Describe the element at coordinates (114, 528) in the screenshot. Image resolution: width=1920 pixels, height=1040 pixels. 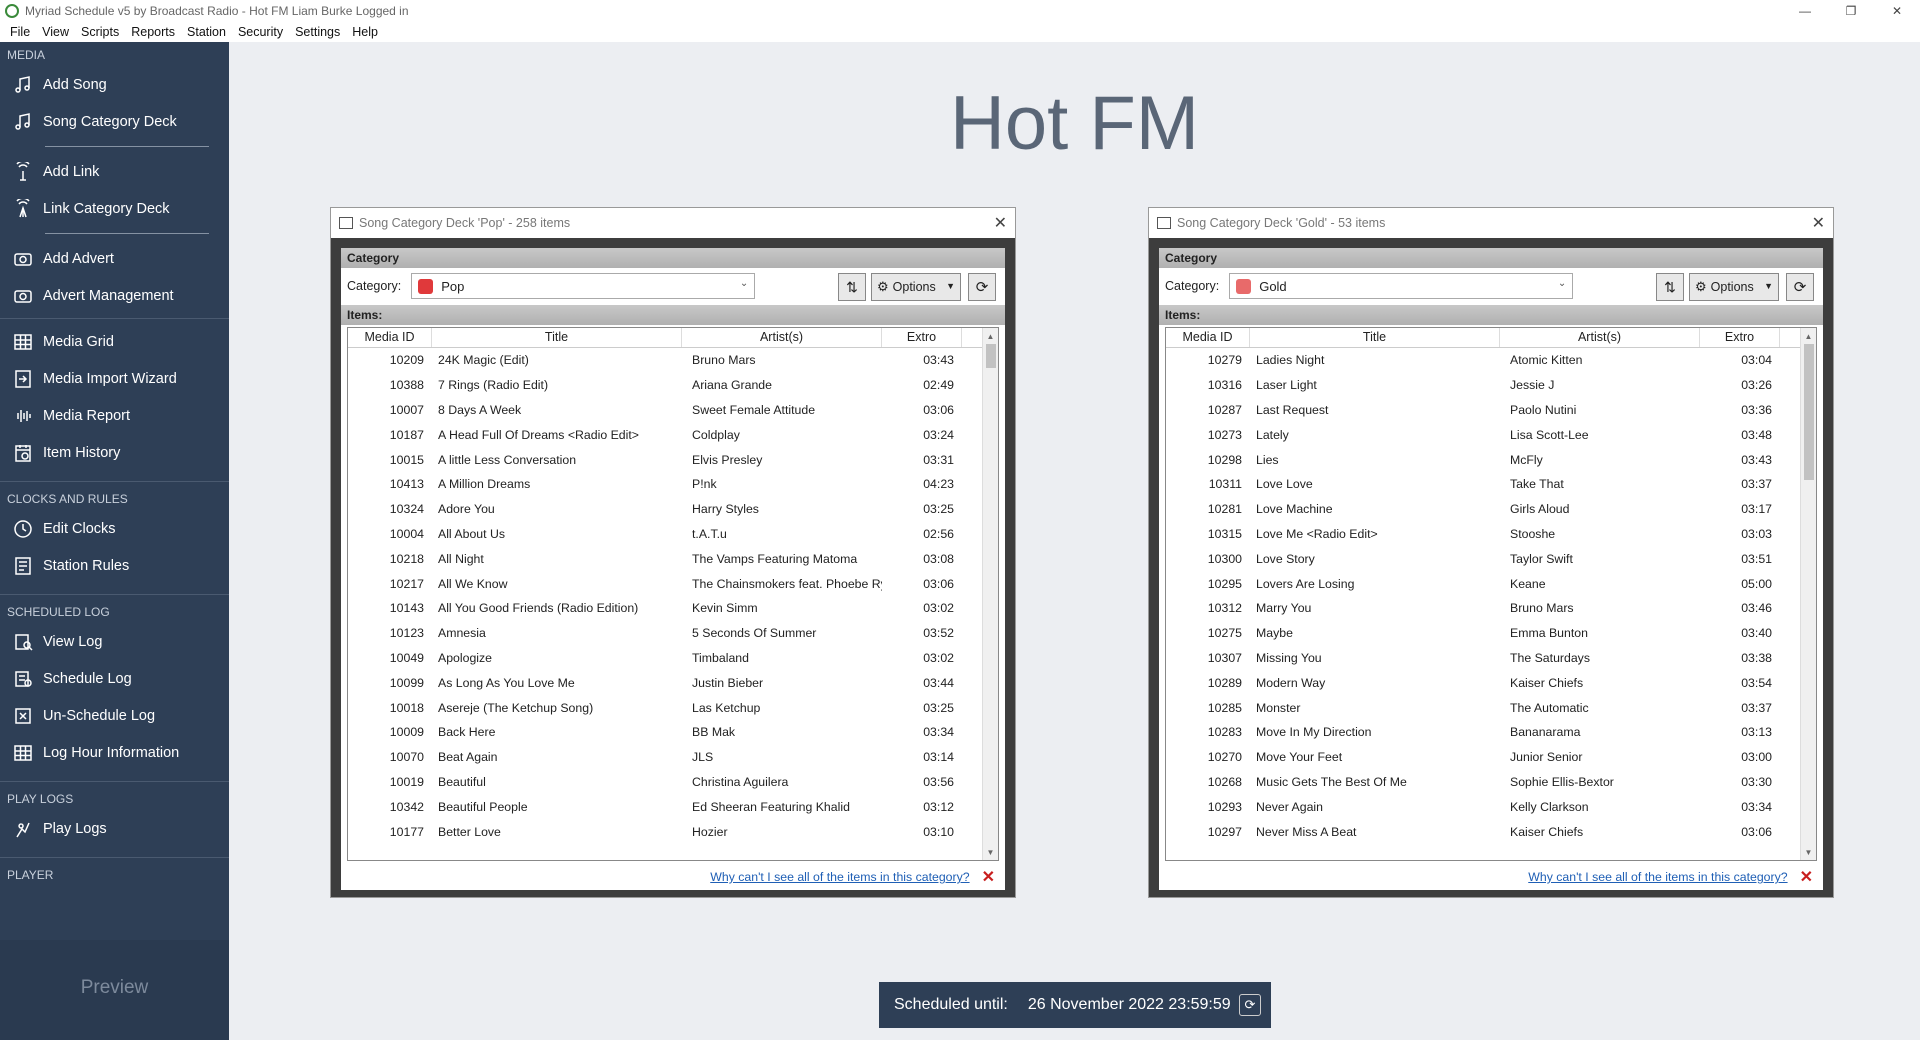
I see `sidebar-item-edit-clocks: Edit Clocks` at that location.